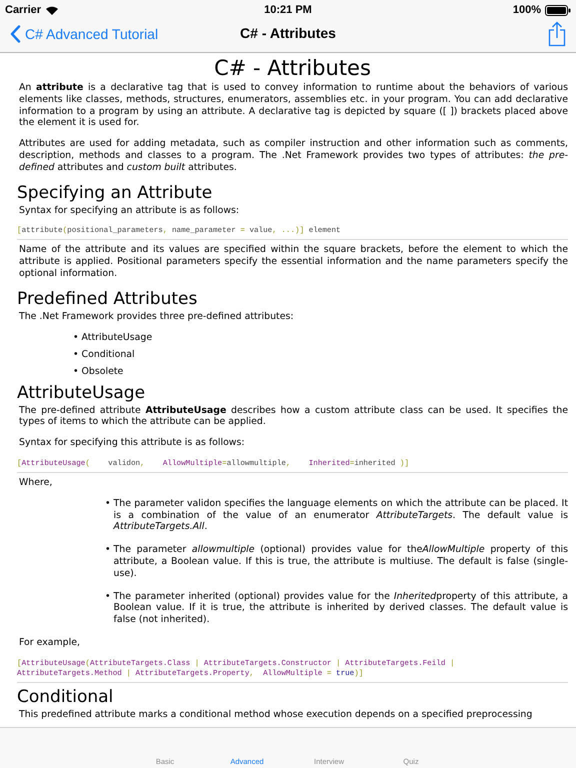 This screenshot has height=768, width=576. I want to click on paragraph: Syntax for specifying an attribute is as follows:, so click(129, 210).